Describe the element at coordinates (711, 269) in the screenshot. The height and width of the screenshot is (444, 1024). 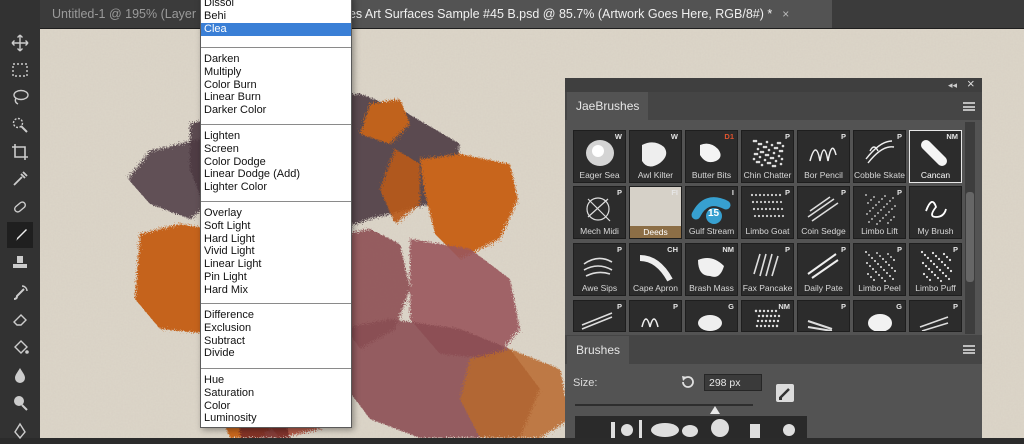
I see `brush-preset: NM Brash Mass` at that location.